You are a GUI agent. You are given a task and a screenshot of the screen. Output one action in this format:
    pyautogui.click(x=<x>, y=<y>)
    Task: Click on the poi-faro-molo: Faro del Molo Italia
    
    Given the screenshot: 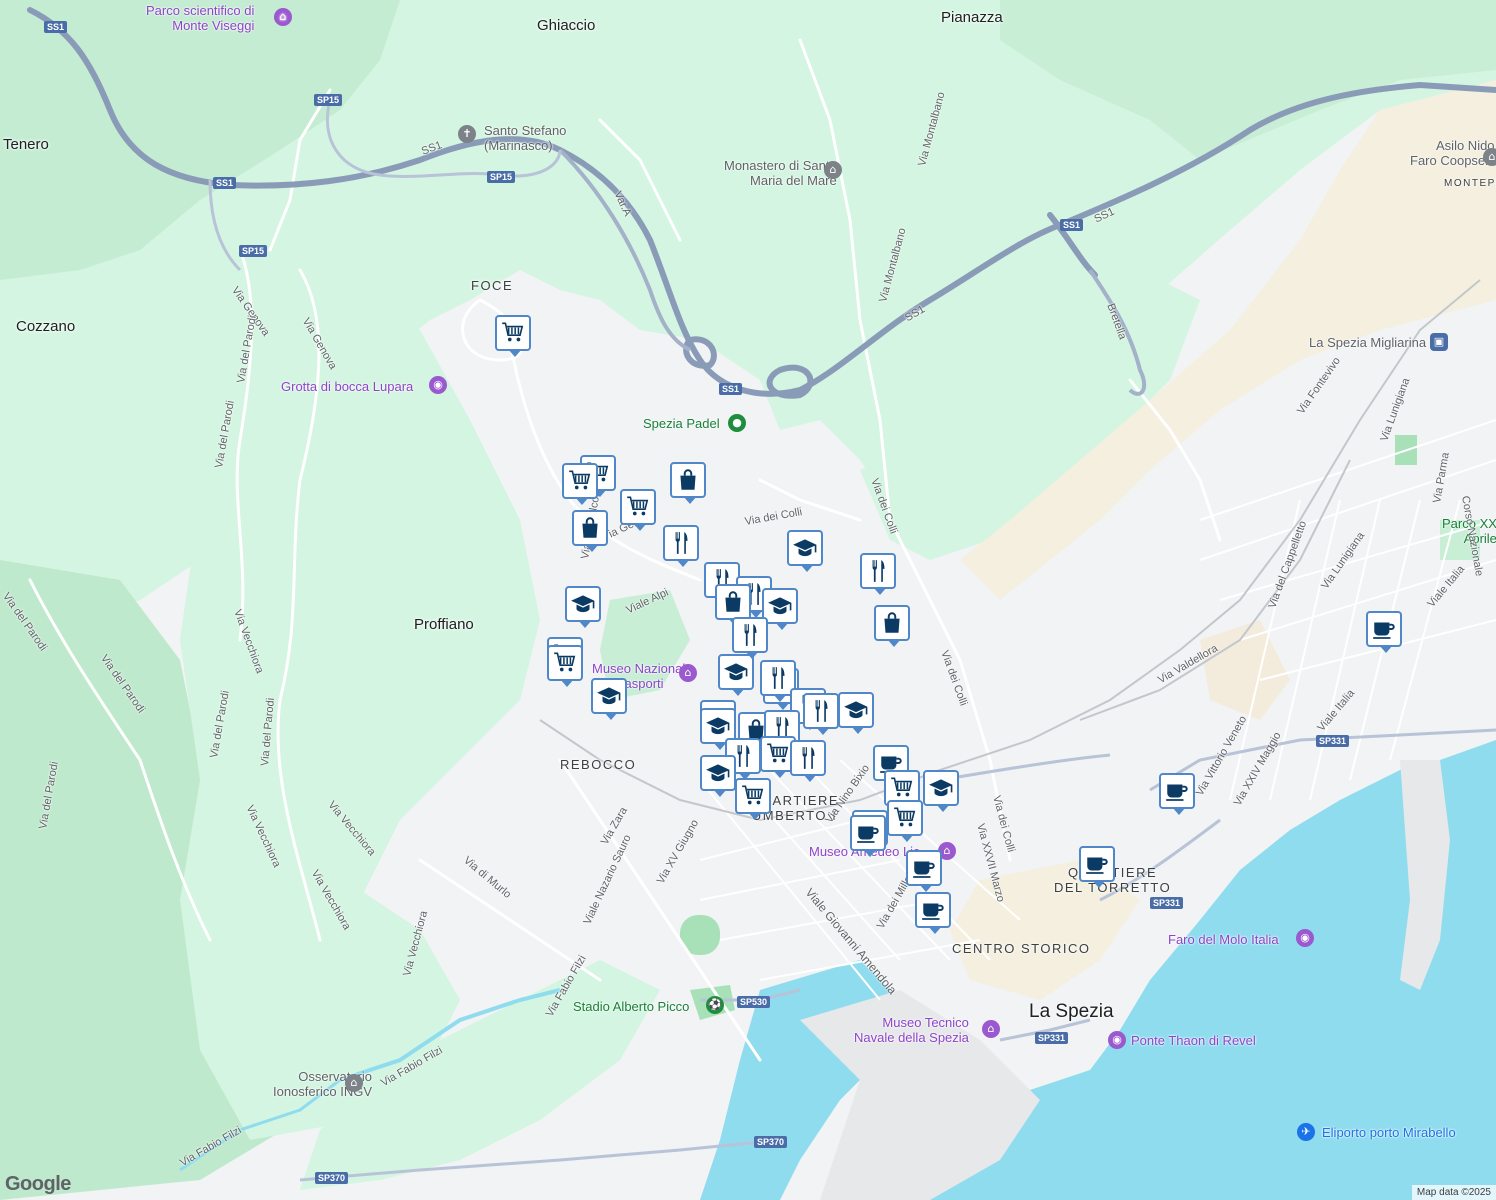 What is the action you would take?
    pyautogui.click(x=1223, y=939)
    